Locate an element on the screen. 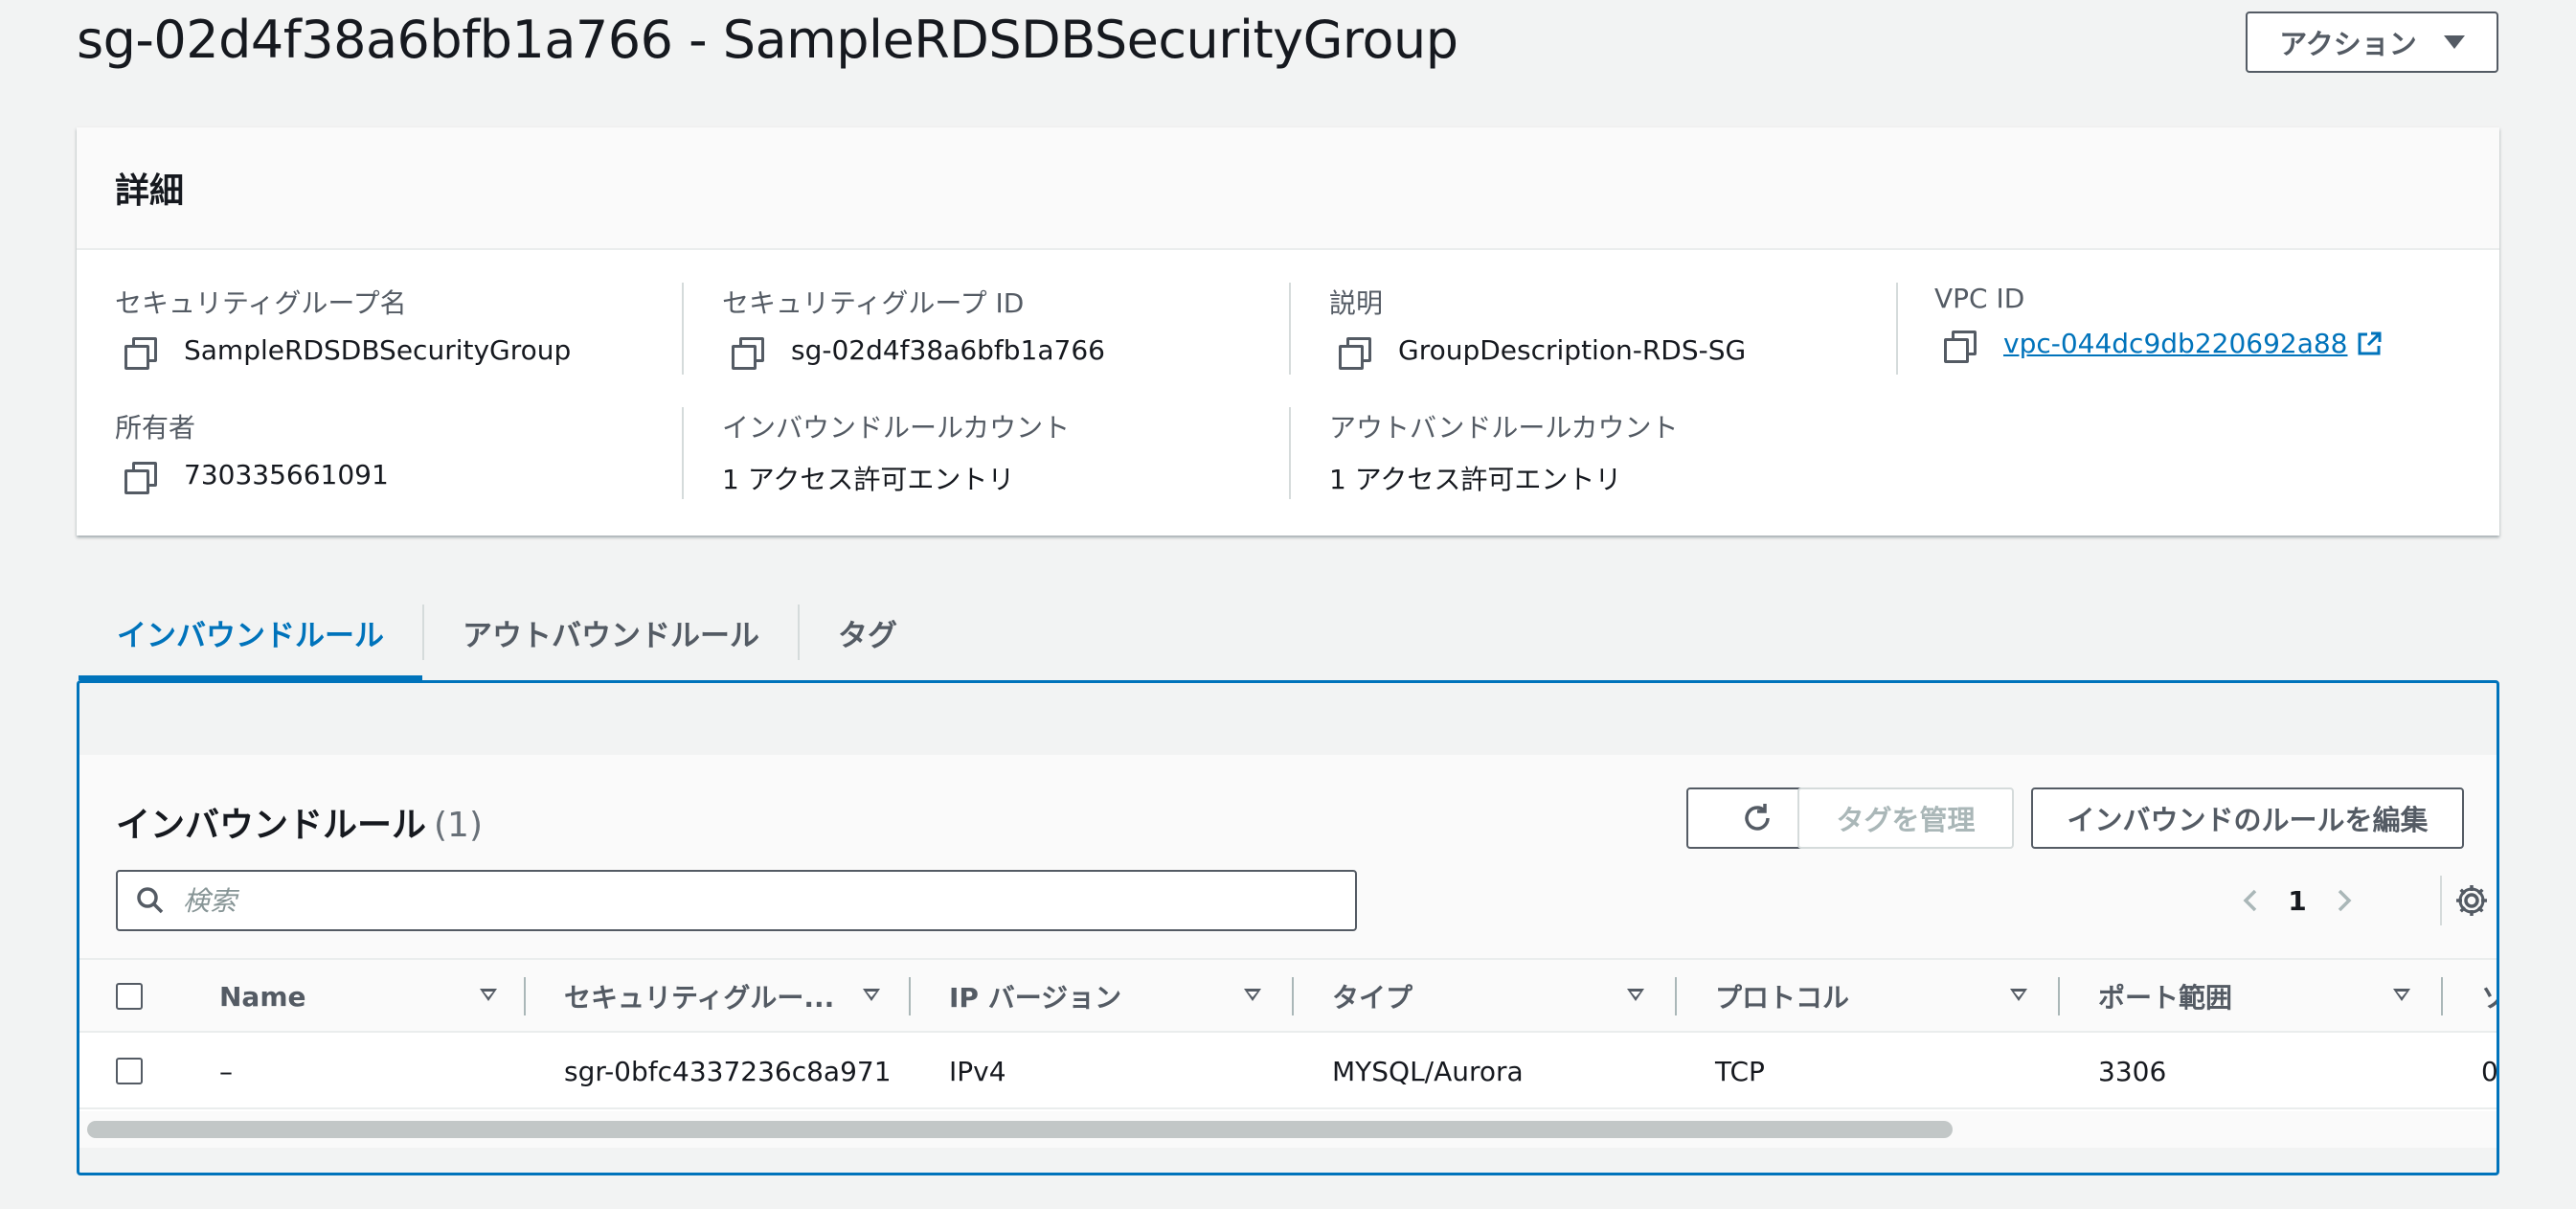 The width and height of the screenshot is (2576, 1209). column-header-ip-version: IP バージョン is located at coordinates (1092, 997).